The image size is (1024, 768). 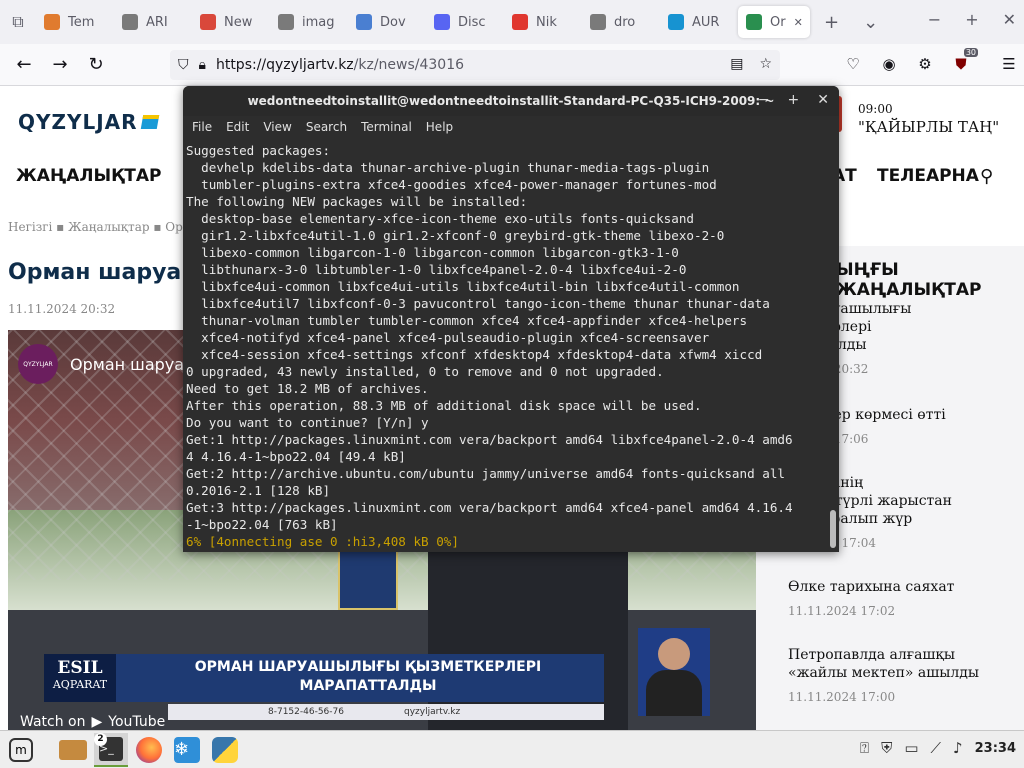 I want to click on watch-on-youtube: Watch on ▶ YouTube, so click(x=92, y=722).